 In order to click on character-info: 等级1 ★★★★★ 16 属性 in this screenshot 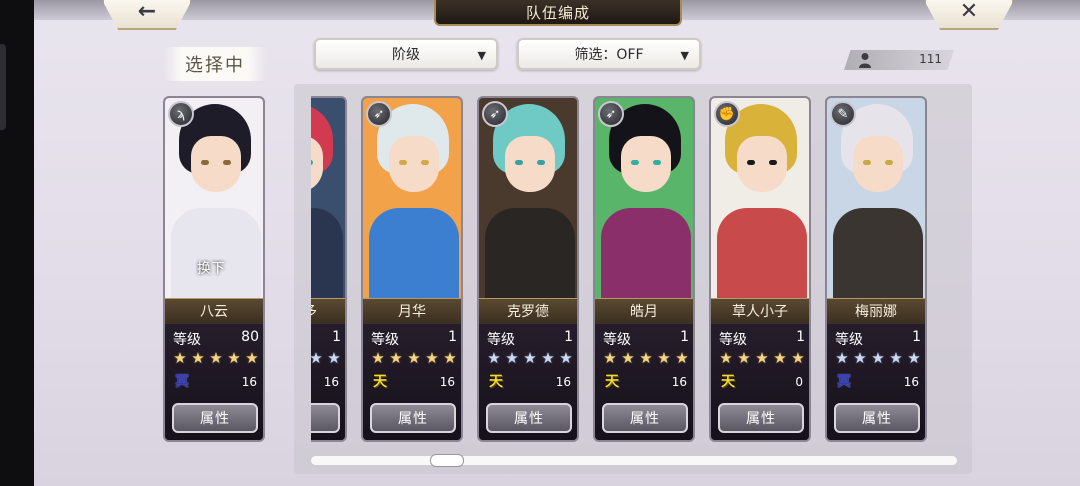, I will do `click(328, 381)`.